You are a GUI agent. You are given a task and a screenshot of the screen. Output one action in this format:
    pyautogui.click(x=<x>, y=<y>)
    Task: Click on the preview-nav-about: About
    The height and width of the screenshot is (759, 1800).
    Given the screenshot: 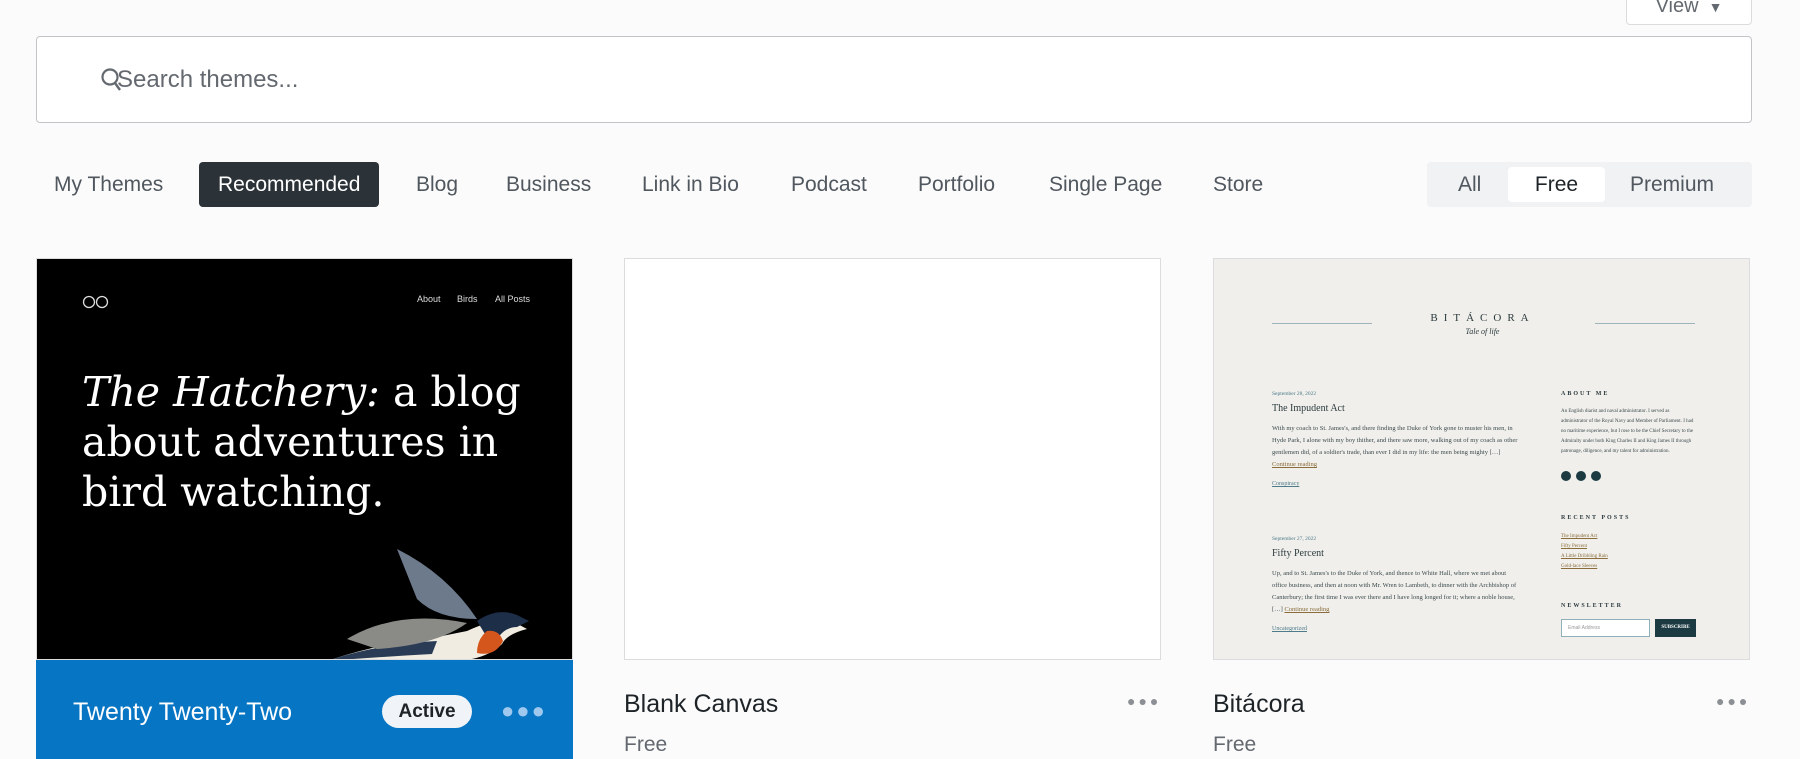 What is the action you would take?
    pyautogui.click(x=429, y=299)
    